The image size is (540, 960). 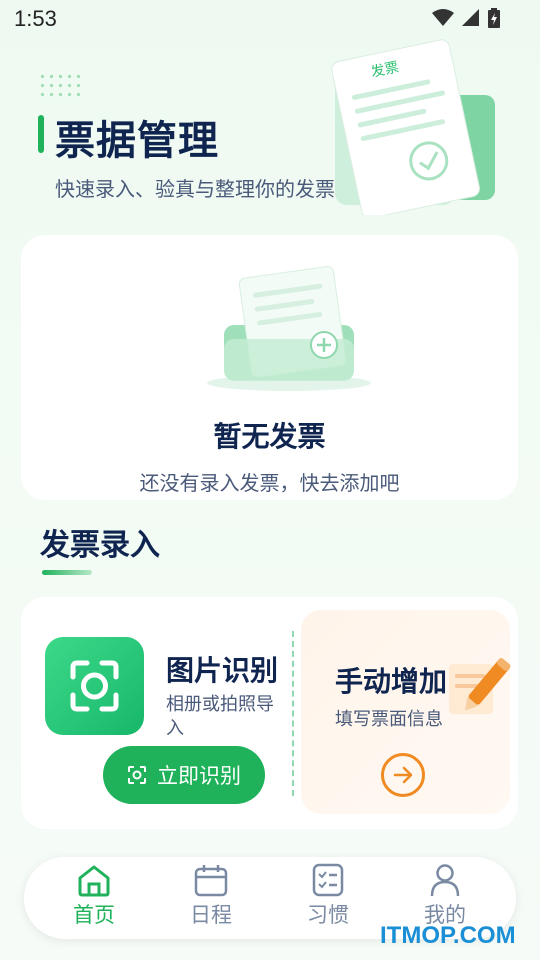 What do you see at coordinates (445, 880) in the screenshot?
I see `person-icon` at bounding box center [445, 880].